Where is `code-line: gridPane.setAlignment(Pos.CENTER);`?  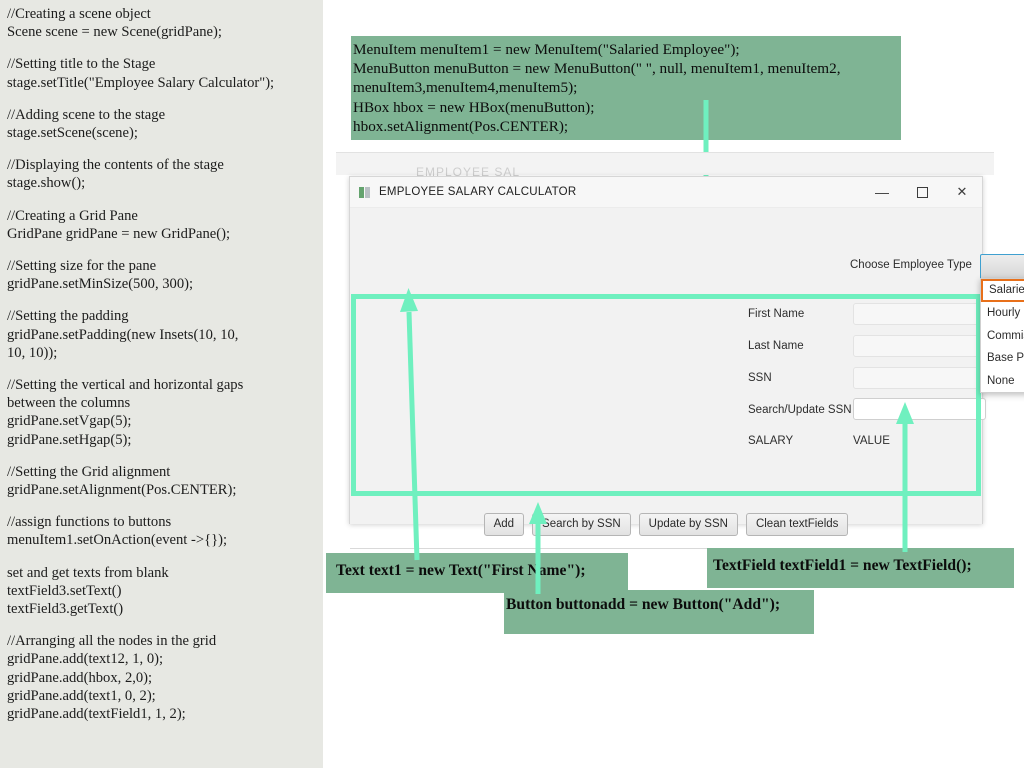 code-line: gridPane.setAlignment(Pos.CENTER); is located at coordinates (122, 490).